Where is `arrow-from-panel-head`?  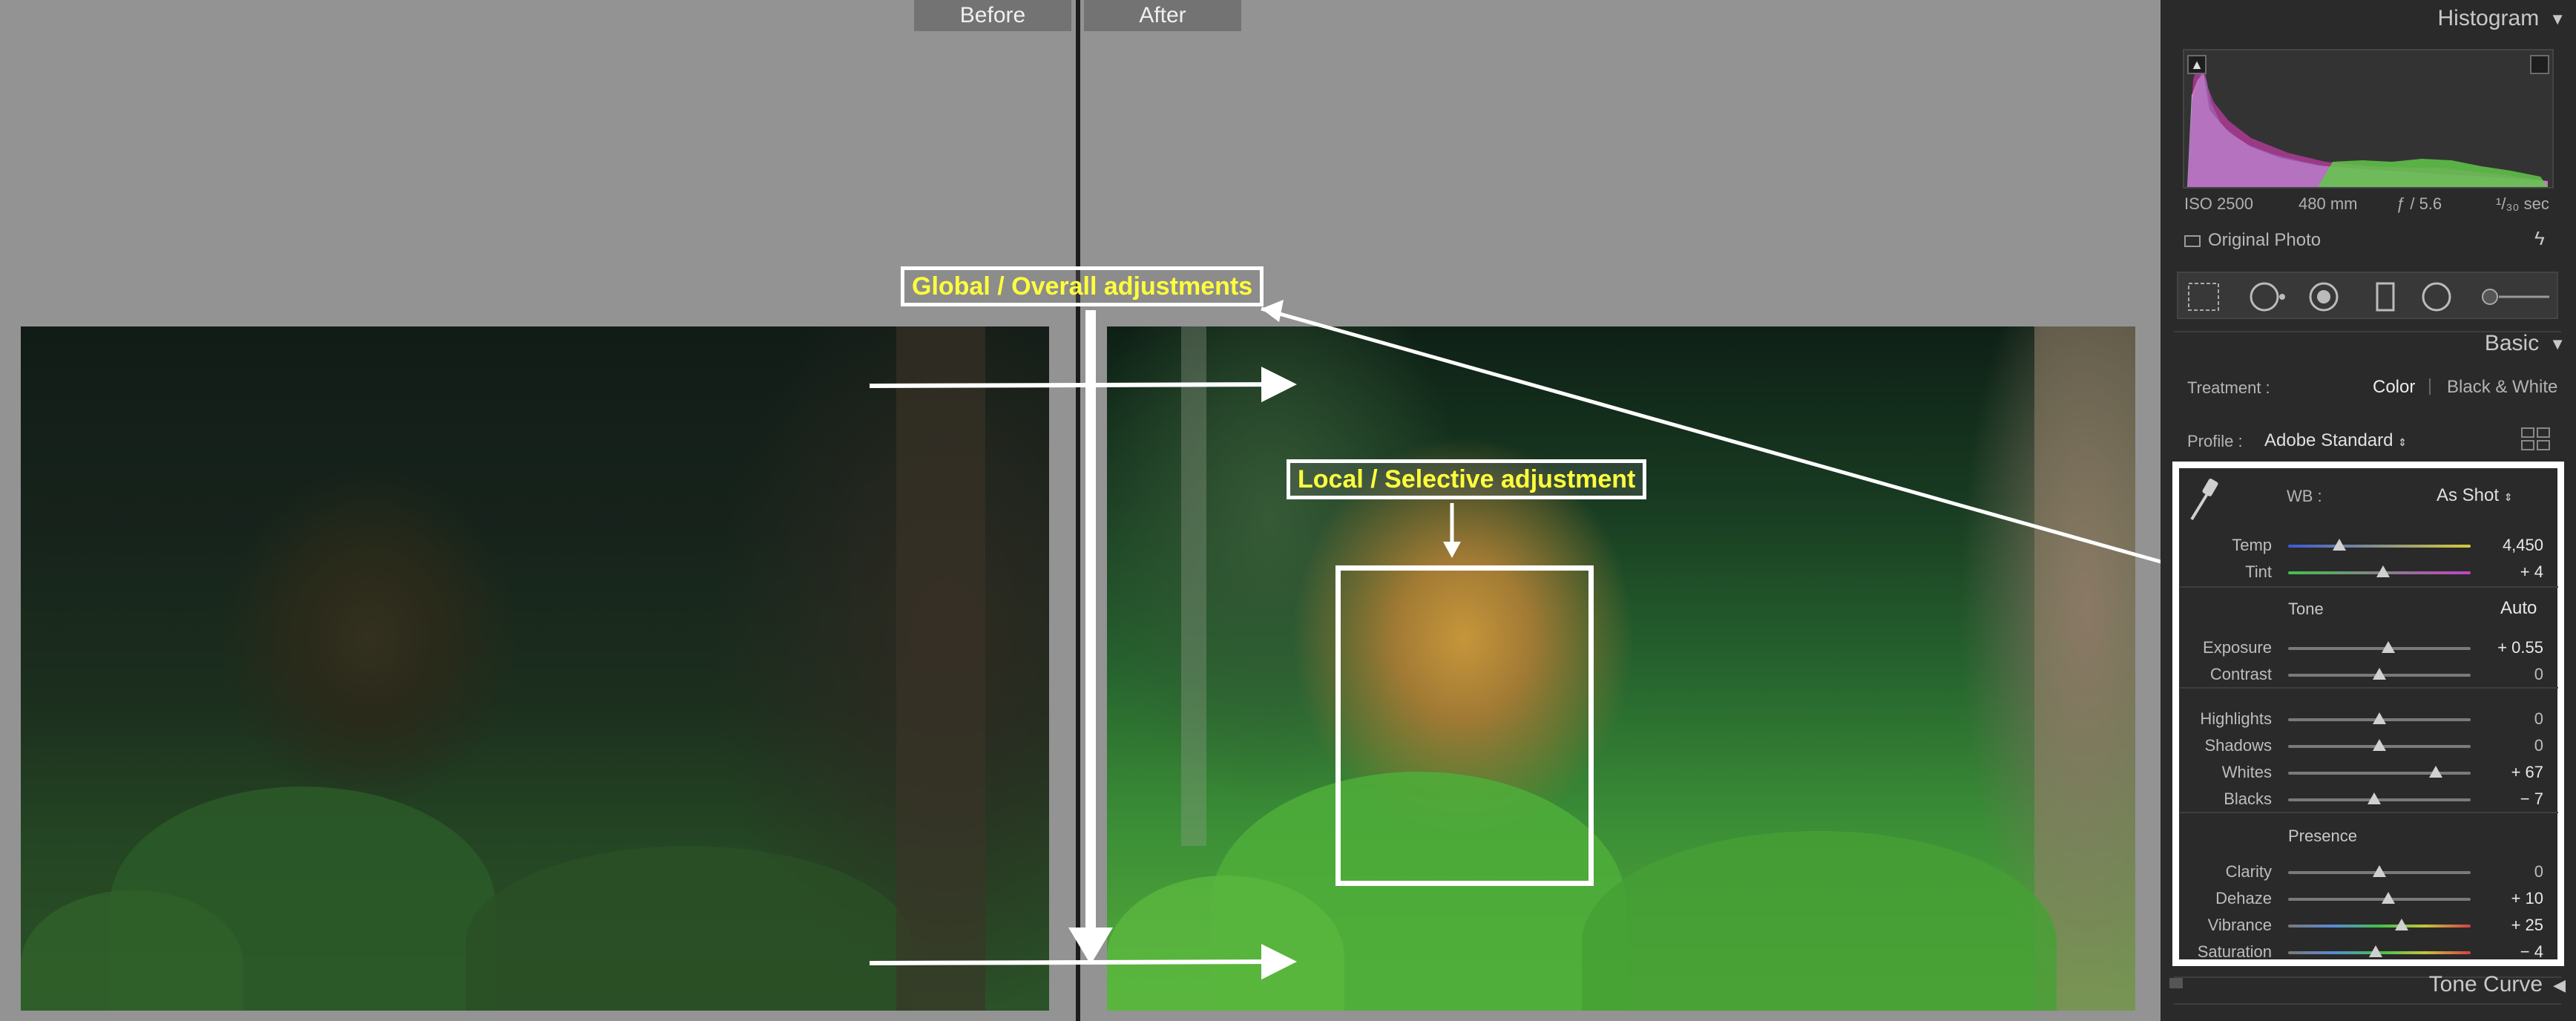 arrow-from-panel-head is located at coordinates (1272, 311).